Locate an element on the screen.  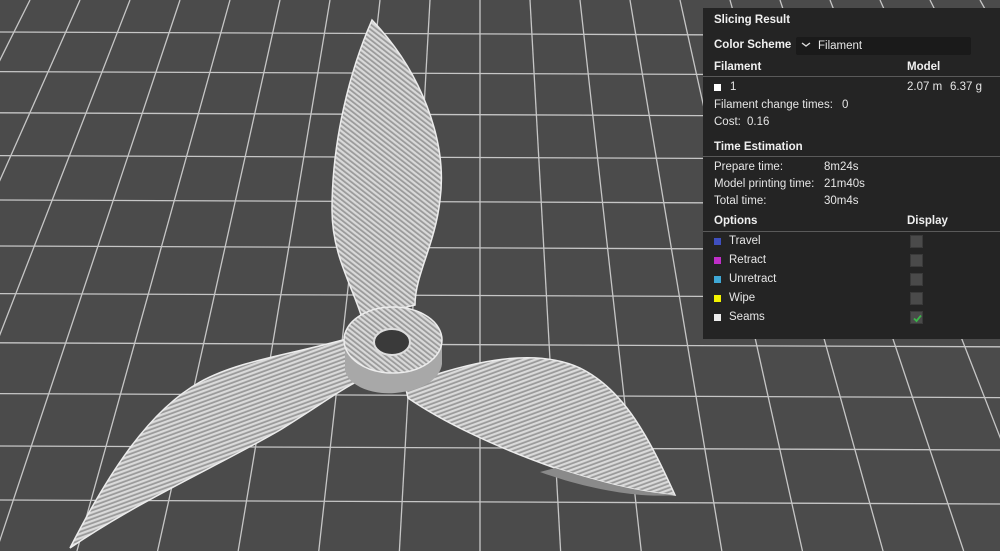
travel-display-checkbox is located at coordinates (916, 241).